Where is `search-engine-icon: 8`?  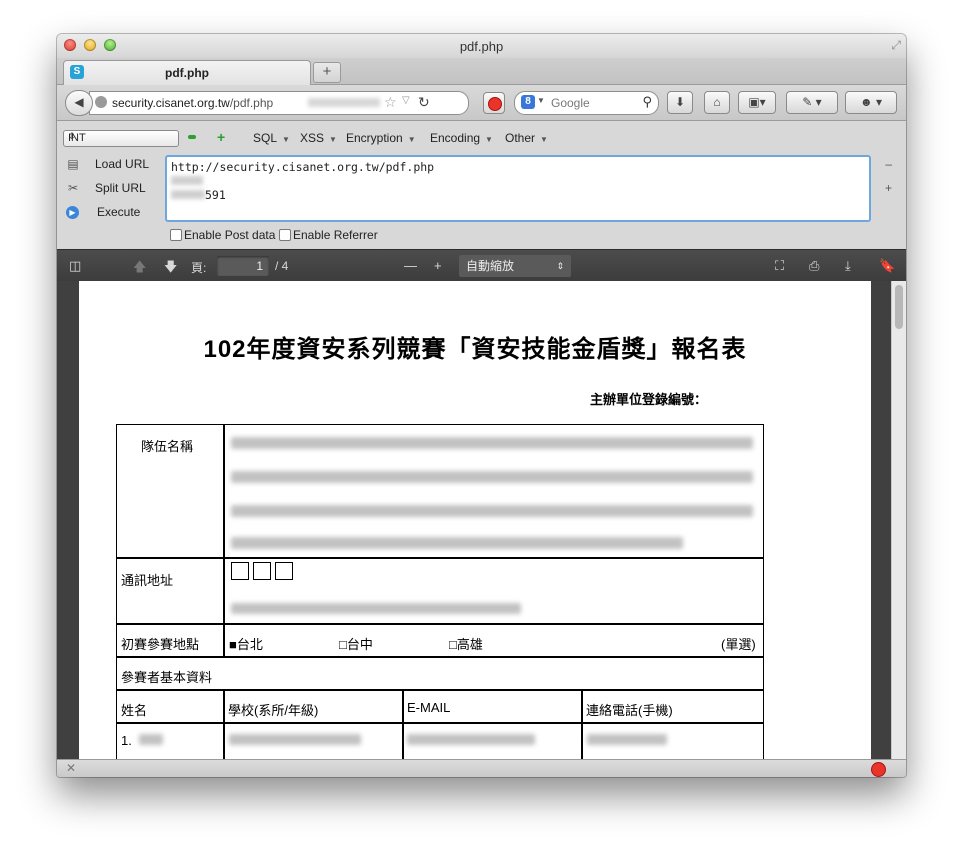
search-engine-icon: 8 is located at coordinates (528, 102).